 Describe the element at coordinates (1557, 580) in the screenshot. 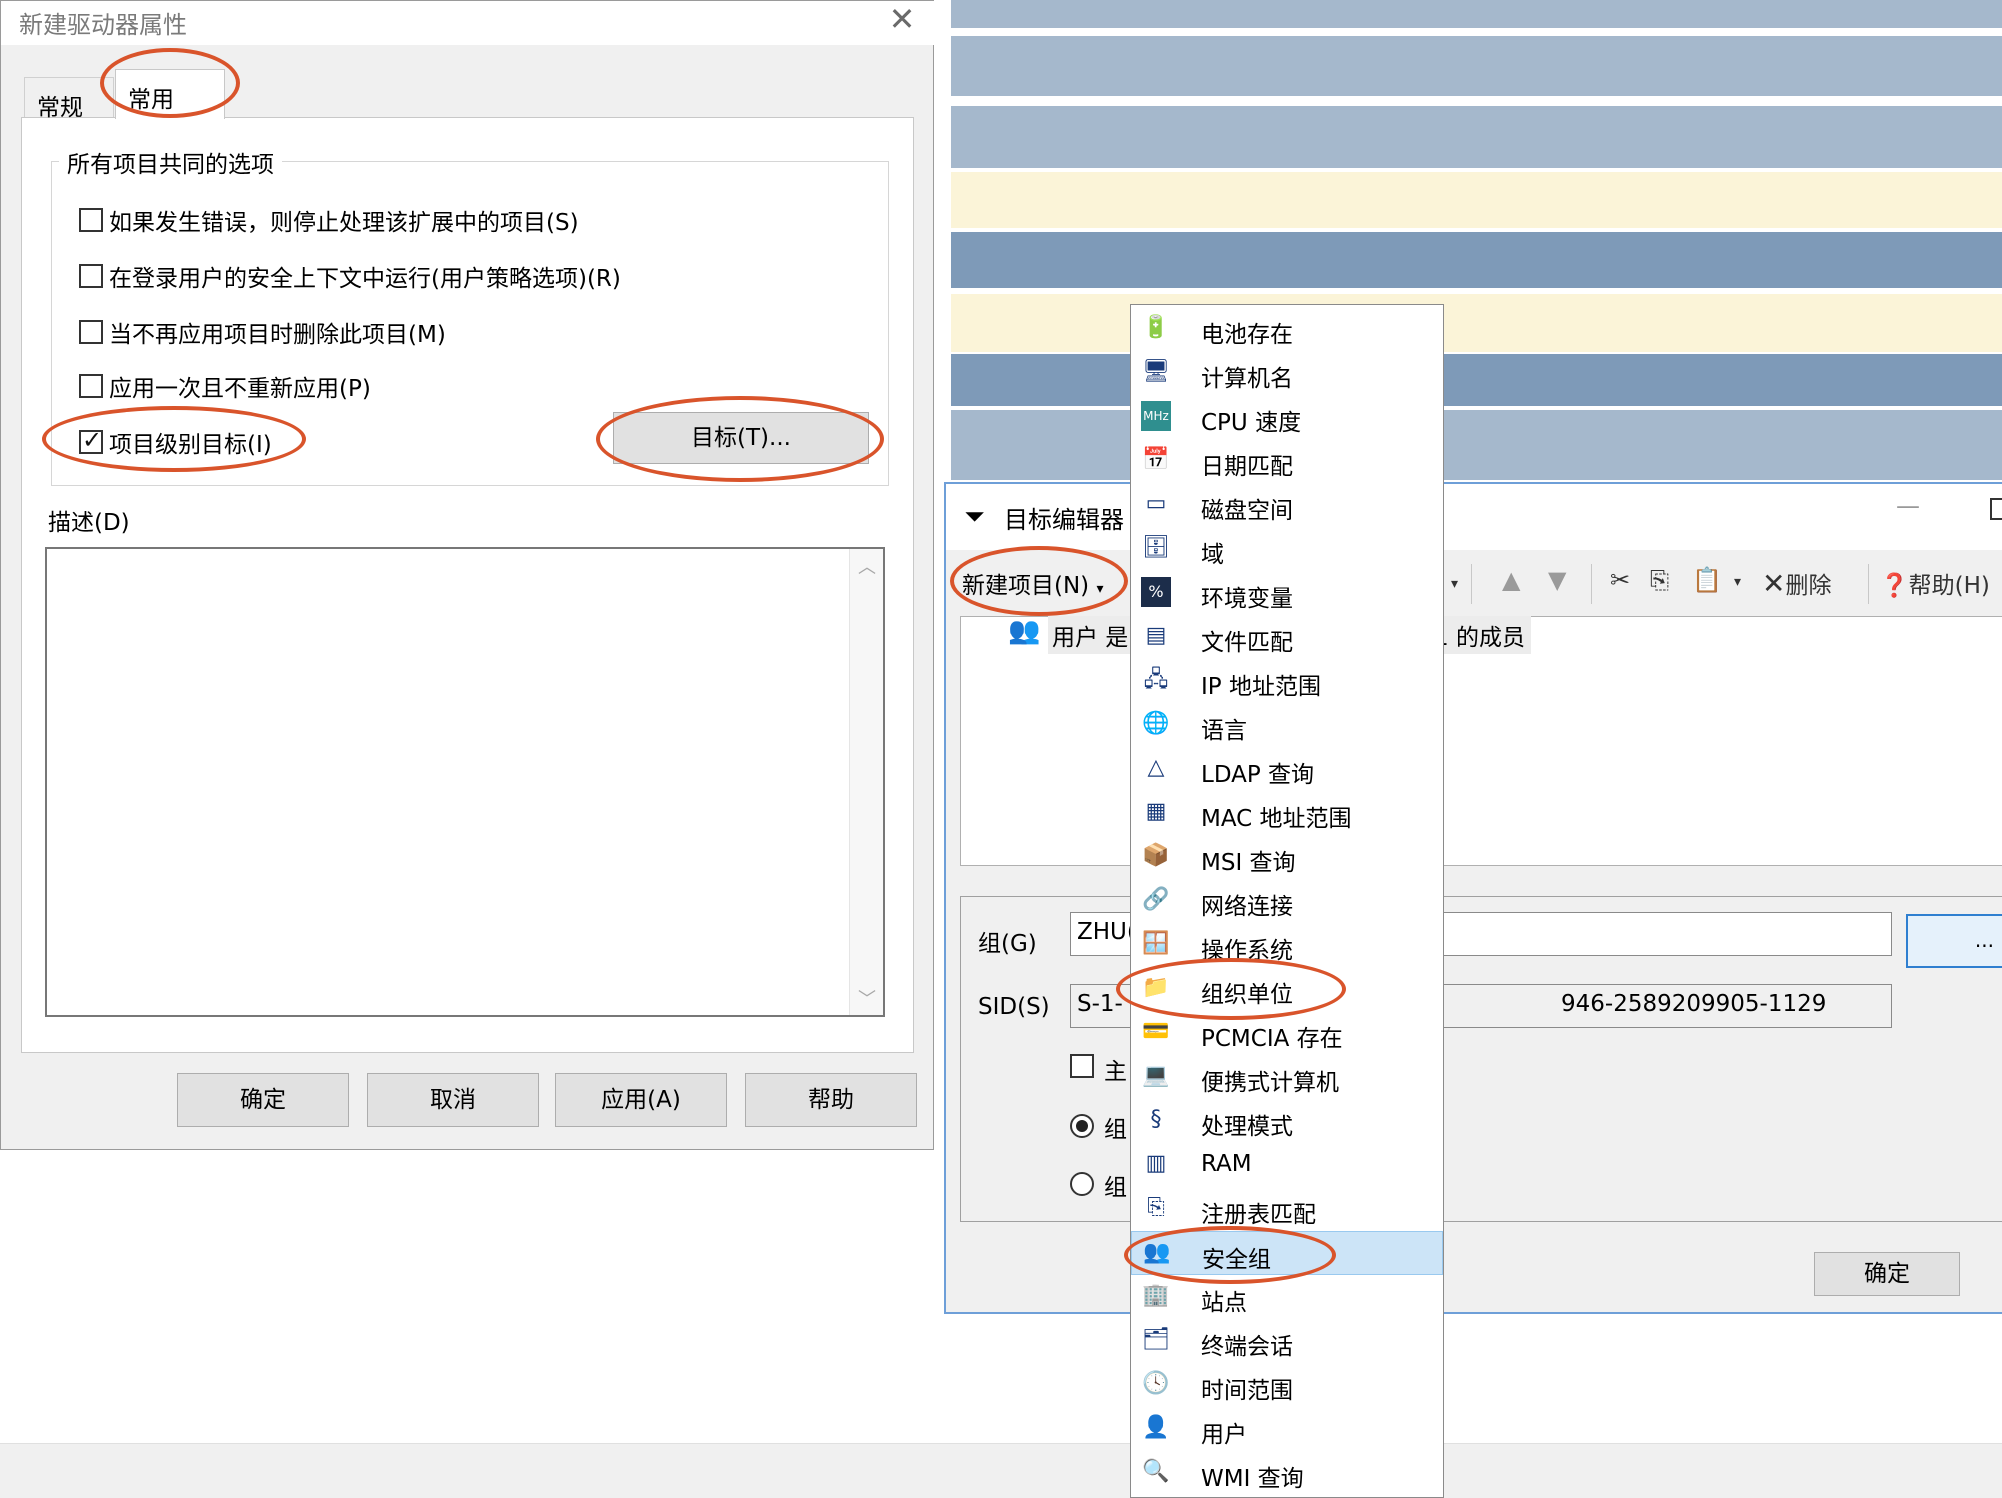

I see `move-down-icon: ▼` at that location.